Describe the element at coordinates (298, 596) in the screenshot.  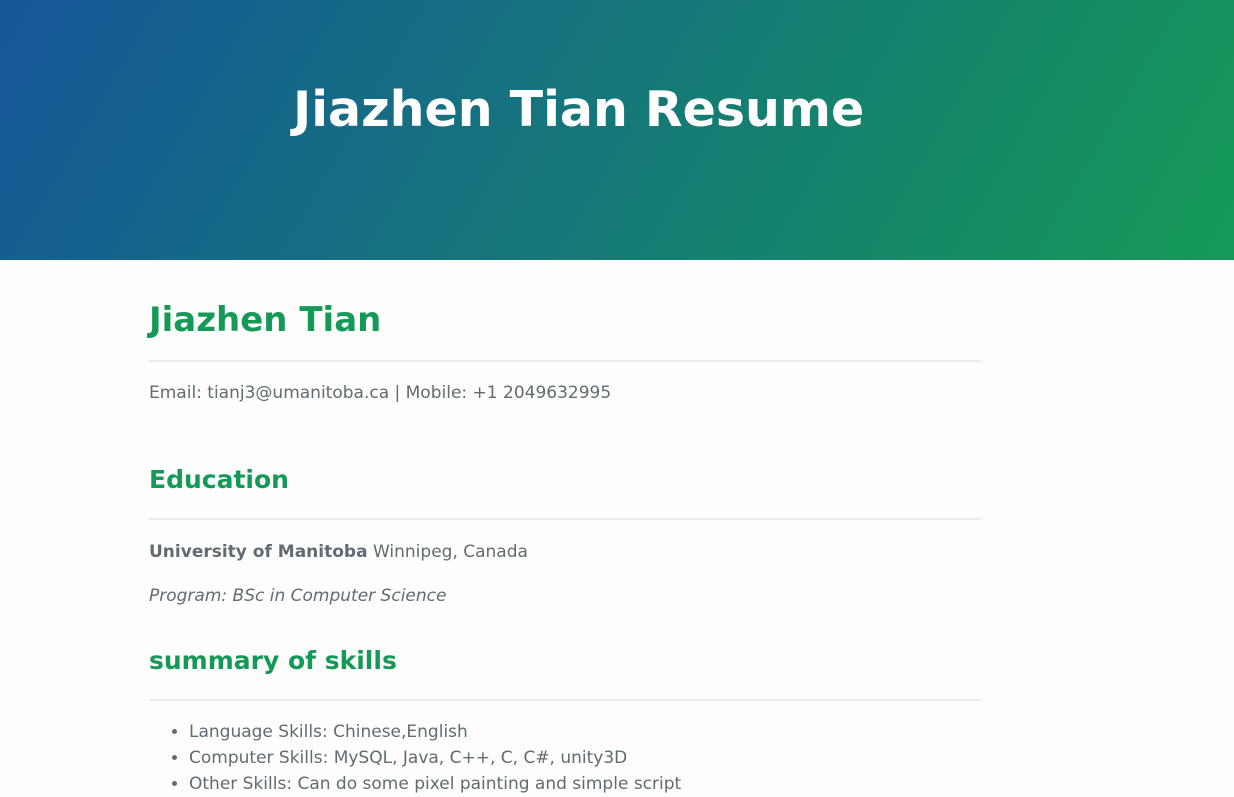
I see `education-program: Program: BSc in Computer Science` at that location.